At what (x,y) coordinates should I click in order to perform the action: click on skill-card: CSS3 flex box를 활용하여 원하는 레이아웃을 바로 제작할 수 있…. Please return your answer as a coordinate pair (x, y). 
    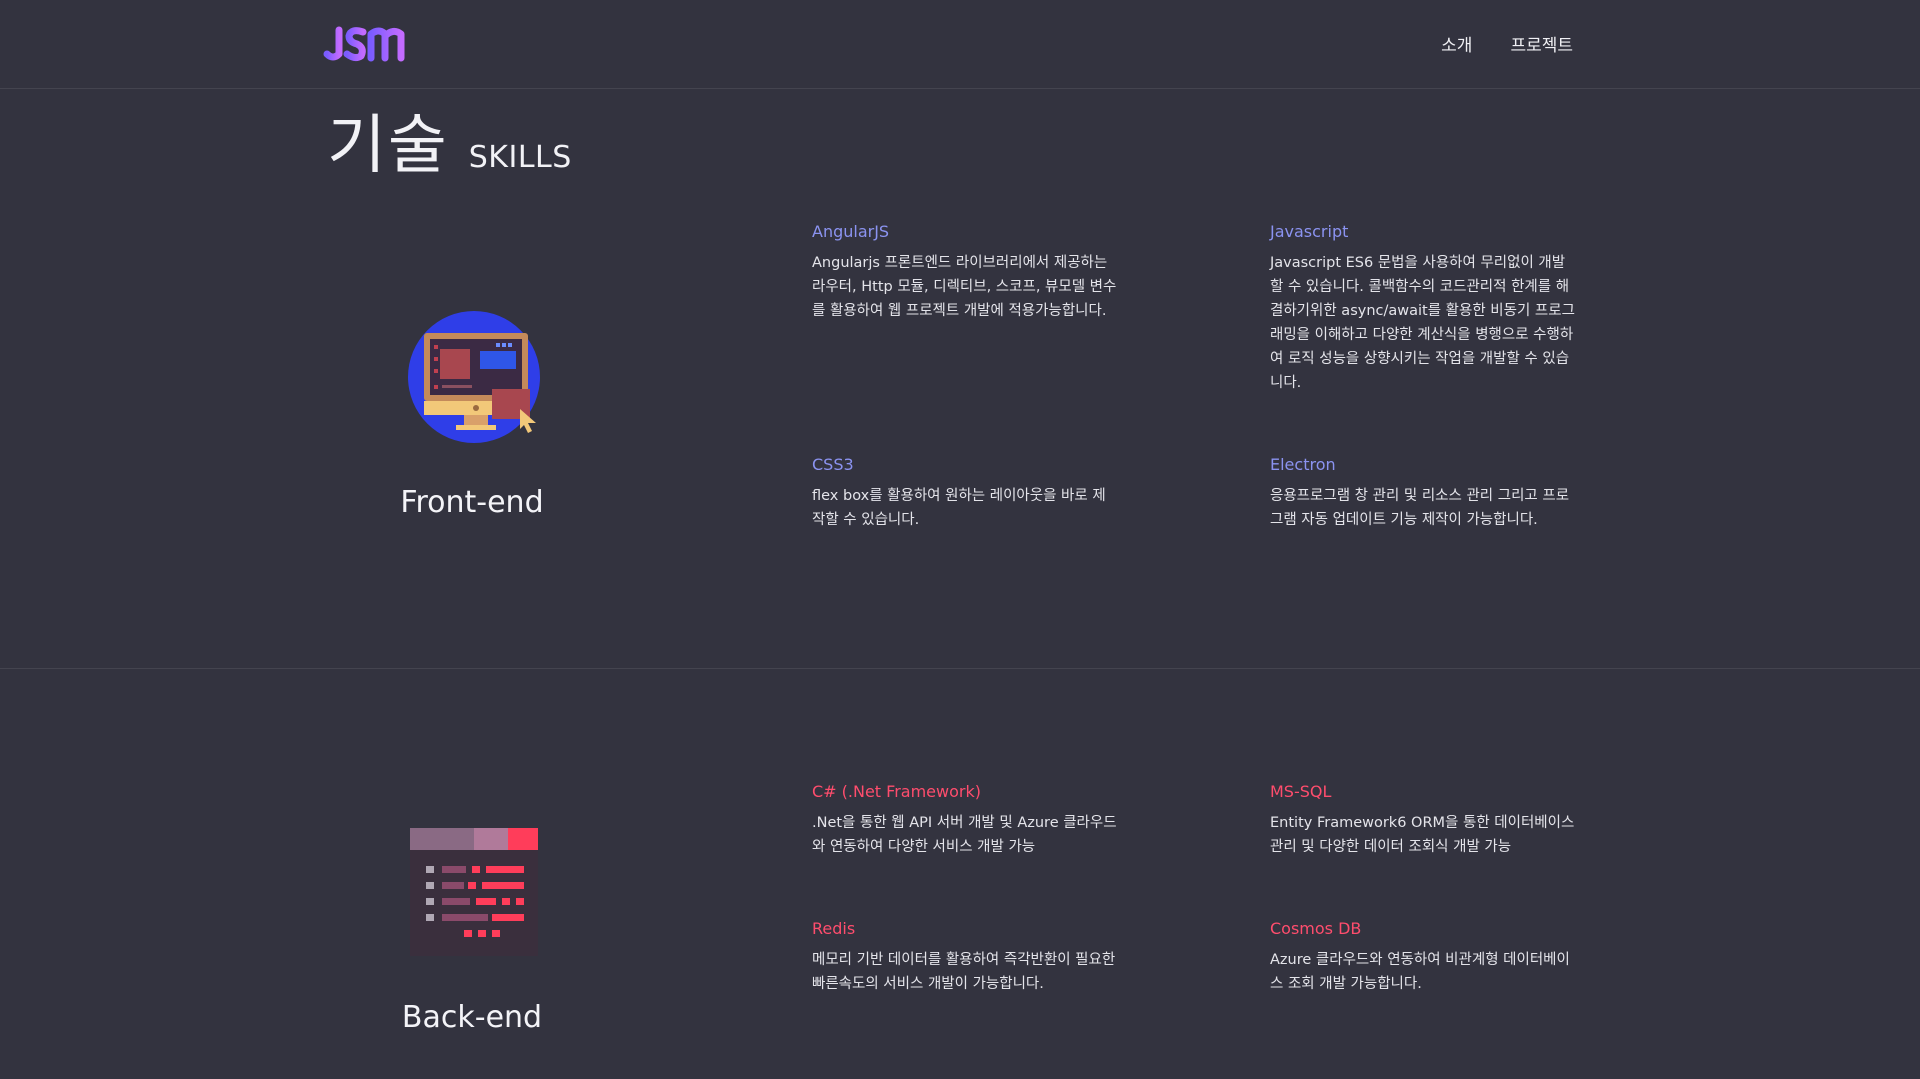
    Looking at the image, I should click on (964, 493).